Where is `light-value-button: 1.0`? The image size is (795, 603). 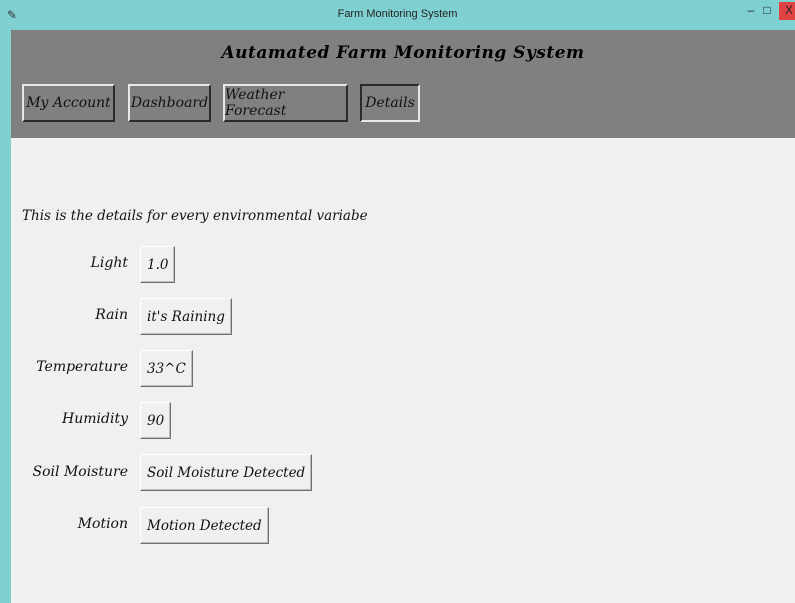 light-value-button: 1.0 is located at coordinates (158, 264).